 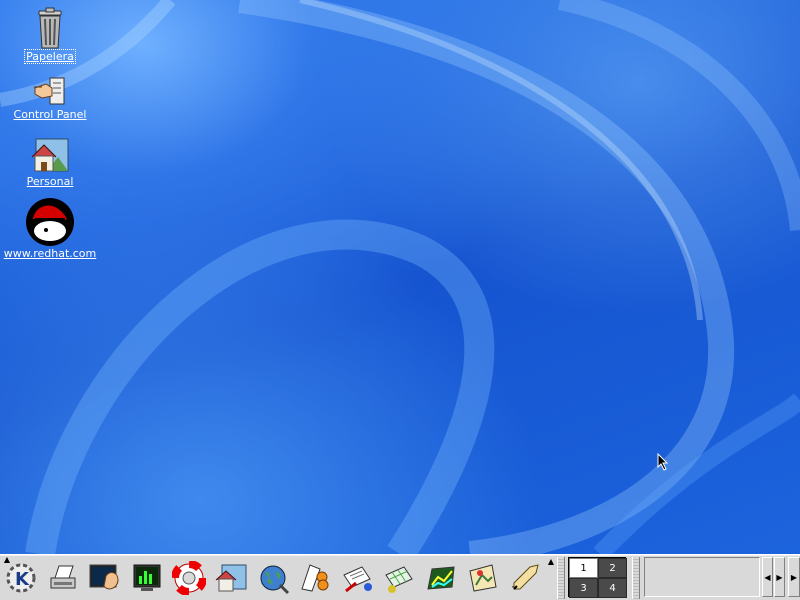 I want to click on desktop-icon-label: www.redhat.com, so click(x=50, y=253).